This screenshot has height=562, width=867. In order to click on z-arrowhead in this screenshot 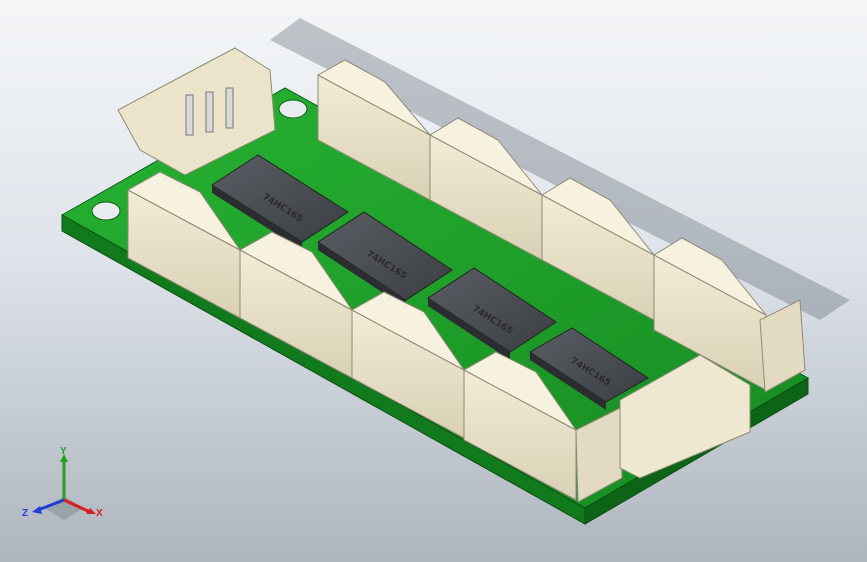, I will do `click(37, 510)`.